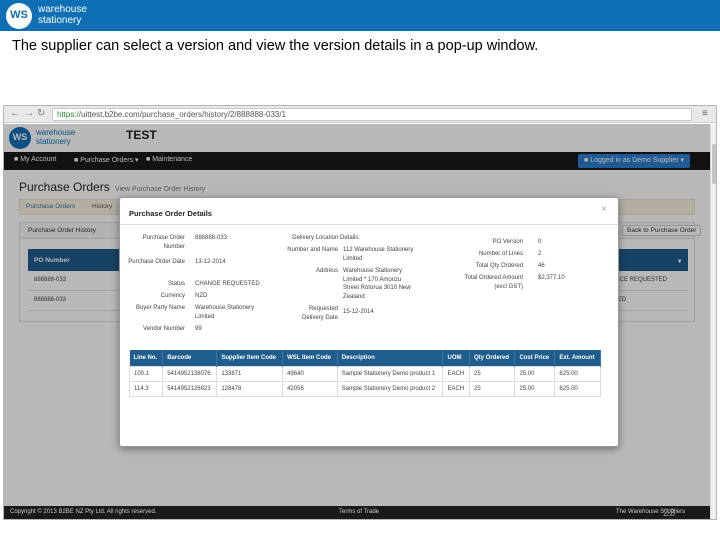 This screenshot has height=540, width=720. Describe the element at coordinates (705, 113) in the screenshot. I see `browser-menu-icon: ≡` at that location.